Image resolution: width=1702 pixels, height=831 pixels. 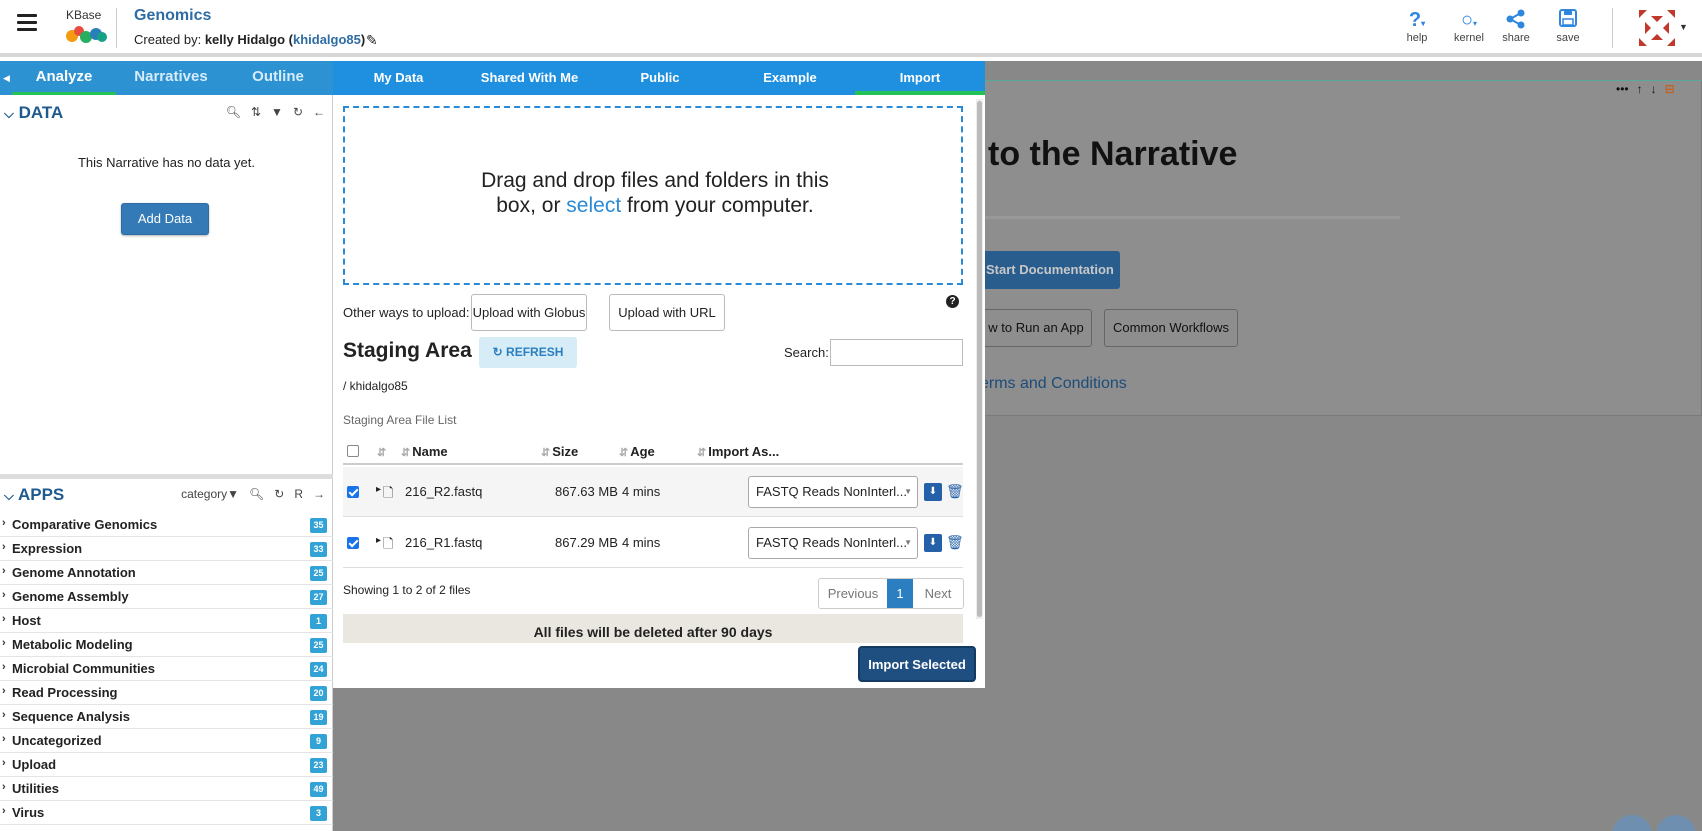 What do you see at coordinates (1670, 89) in the screenshot?
I see `collapse-icon: ⊟` at bounding box center [1670, 89].